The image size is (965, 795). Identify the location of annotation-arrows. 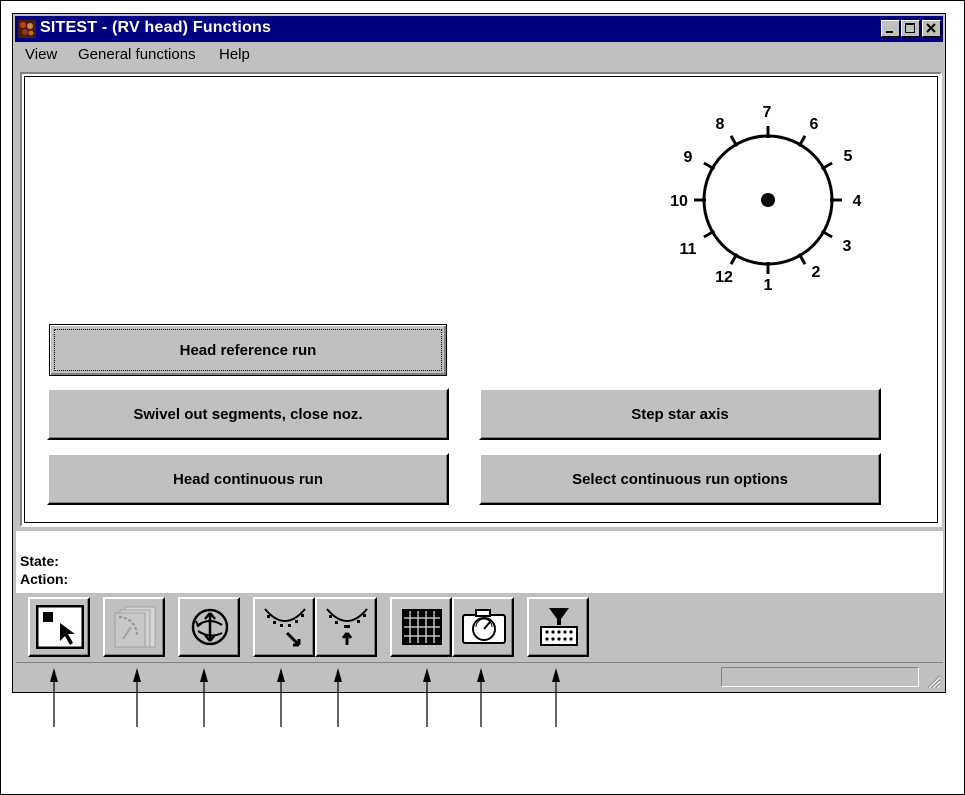
(305, 697).